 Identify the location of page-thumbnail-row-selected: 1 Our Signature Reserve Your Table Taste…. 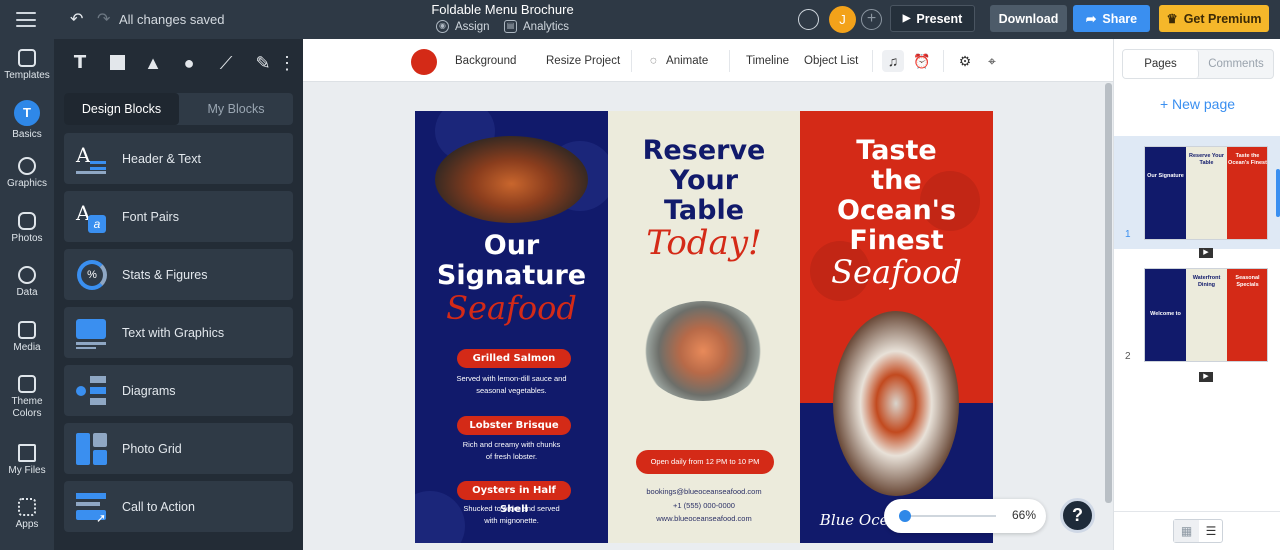
(1197, 197).